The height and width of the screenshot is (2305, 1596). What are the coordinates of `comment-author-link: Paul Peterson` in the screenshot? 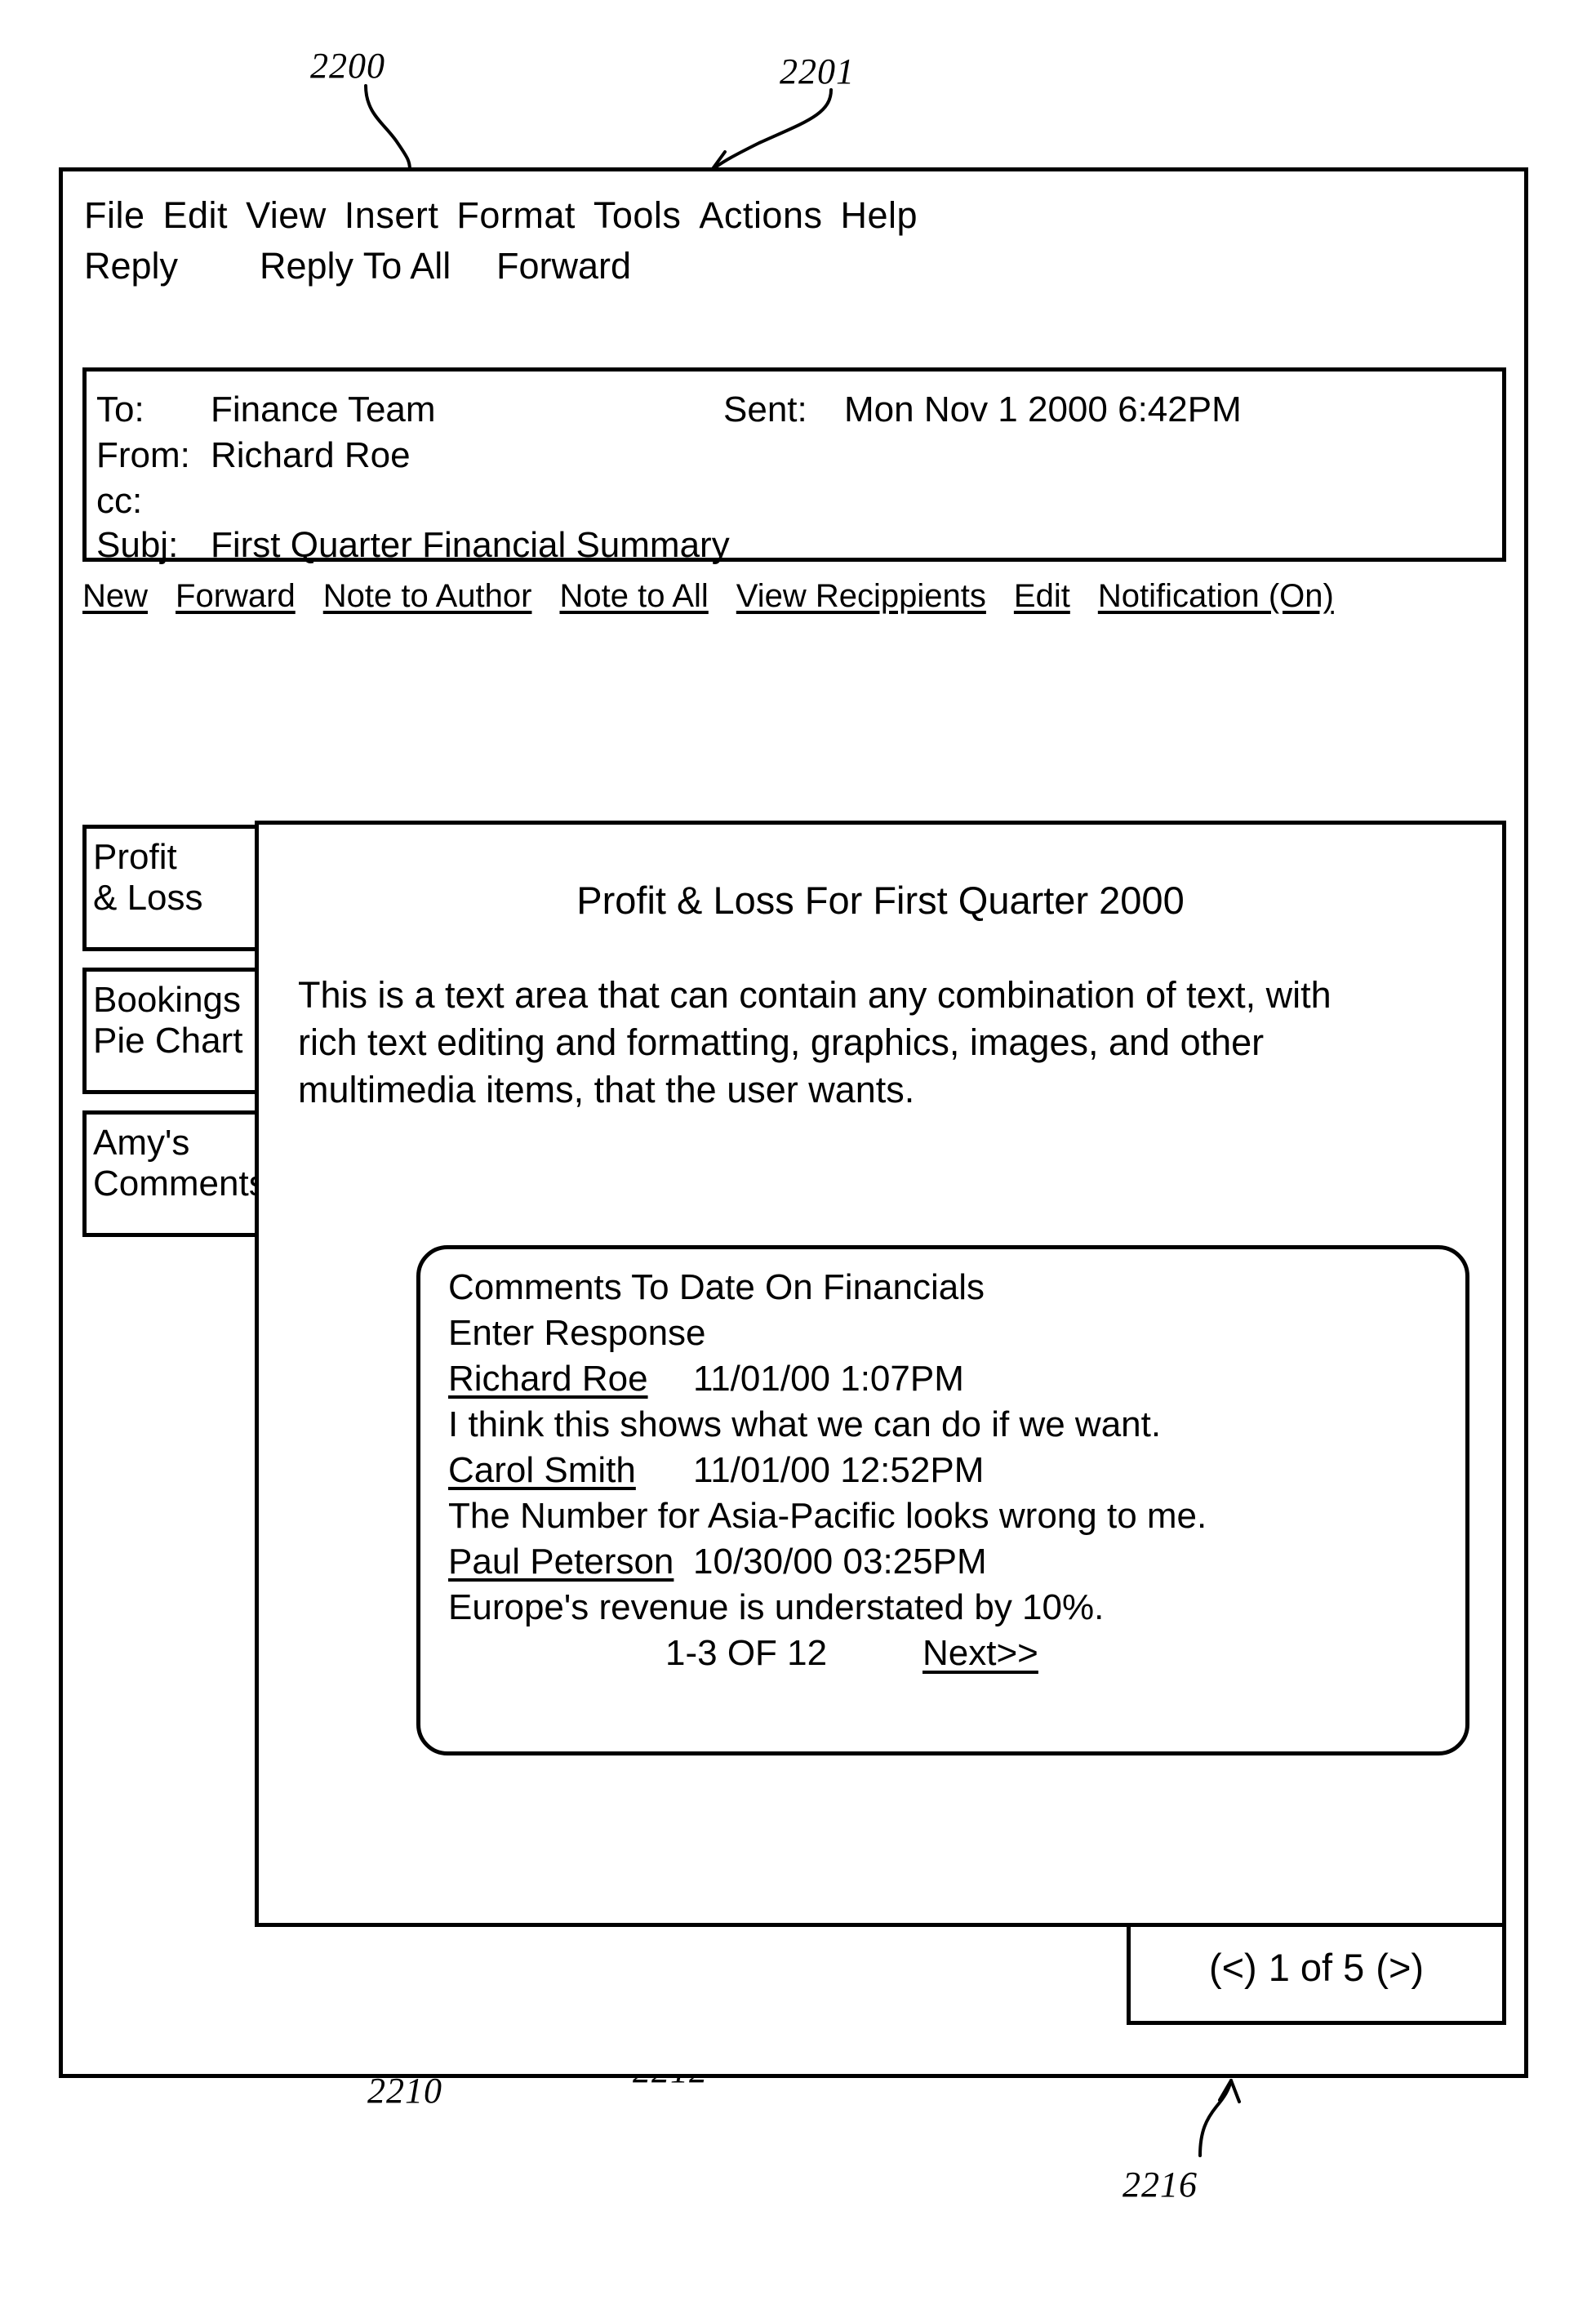 It's located at (570, 1562).